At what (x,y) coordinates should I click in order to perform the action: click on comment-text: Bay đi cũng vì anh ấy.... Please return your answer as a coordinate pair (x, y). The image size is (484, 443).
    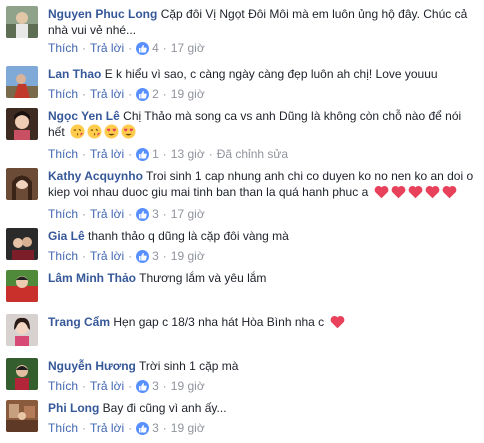
    Looking at the image, I should click on (164, 408).